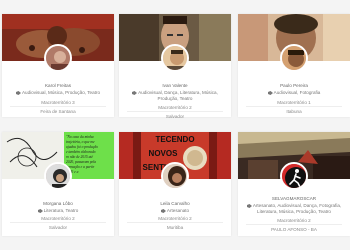  I want to click on artist-city: Muritiba, so click(175, 227).